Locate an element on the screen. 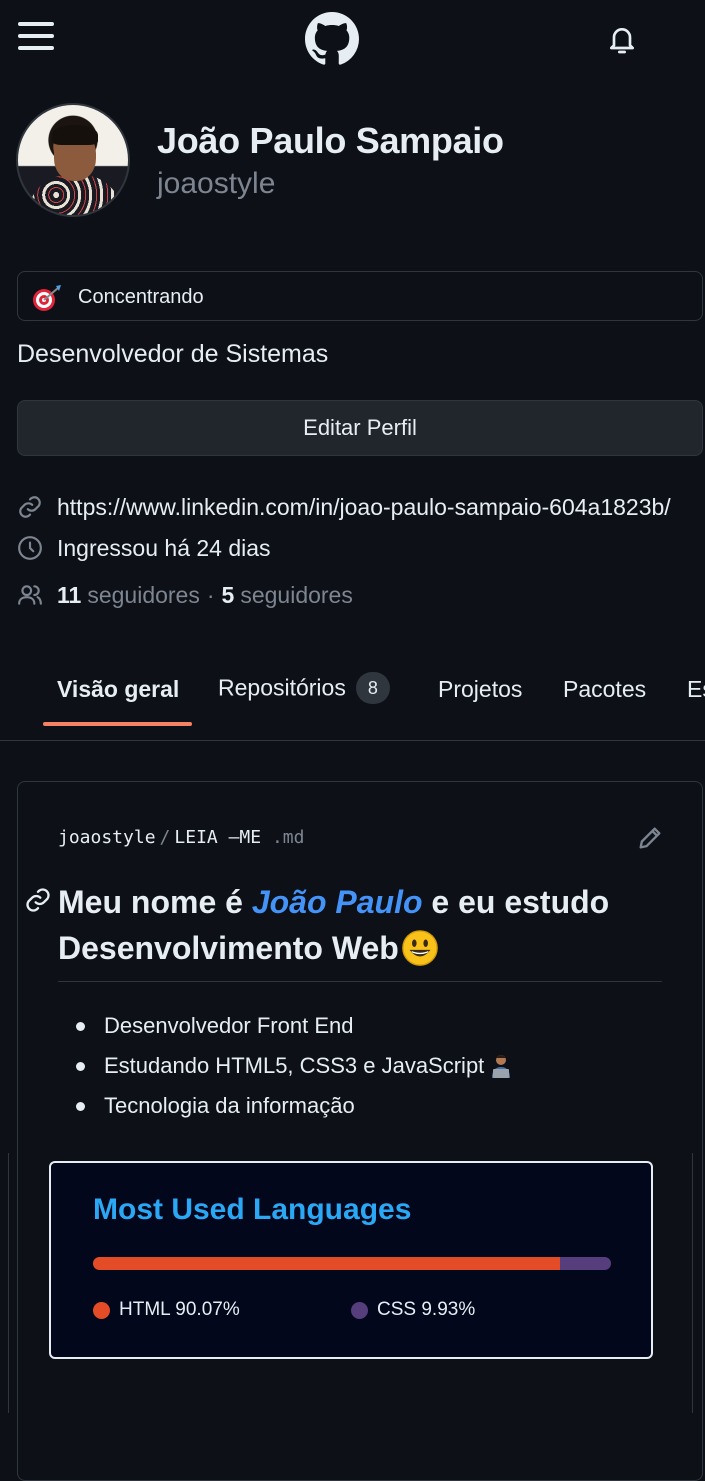  list-item-text: Tecnologia da informação is located at coordinates (229, 1105).